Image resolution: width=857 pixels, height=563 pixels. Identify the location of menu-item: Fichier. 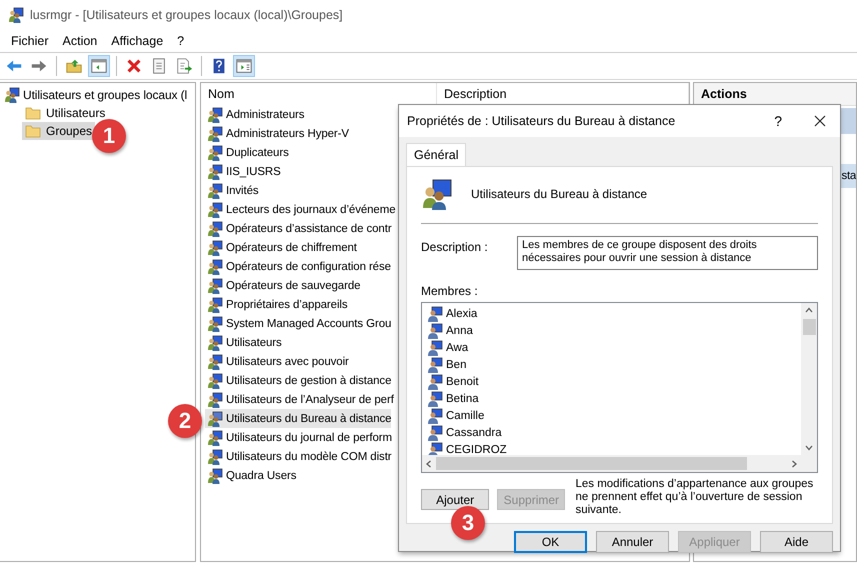
(30, 41).